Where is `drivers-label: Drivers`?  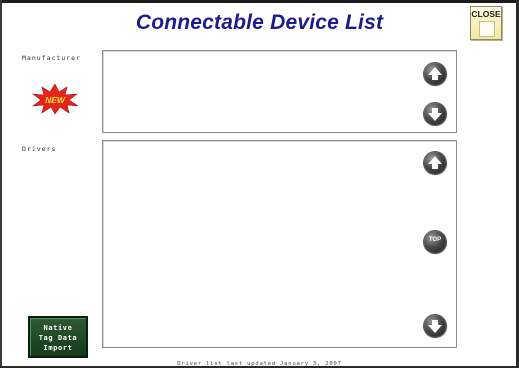 drivers-label: Drivers is located at coordinates (39, 149).